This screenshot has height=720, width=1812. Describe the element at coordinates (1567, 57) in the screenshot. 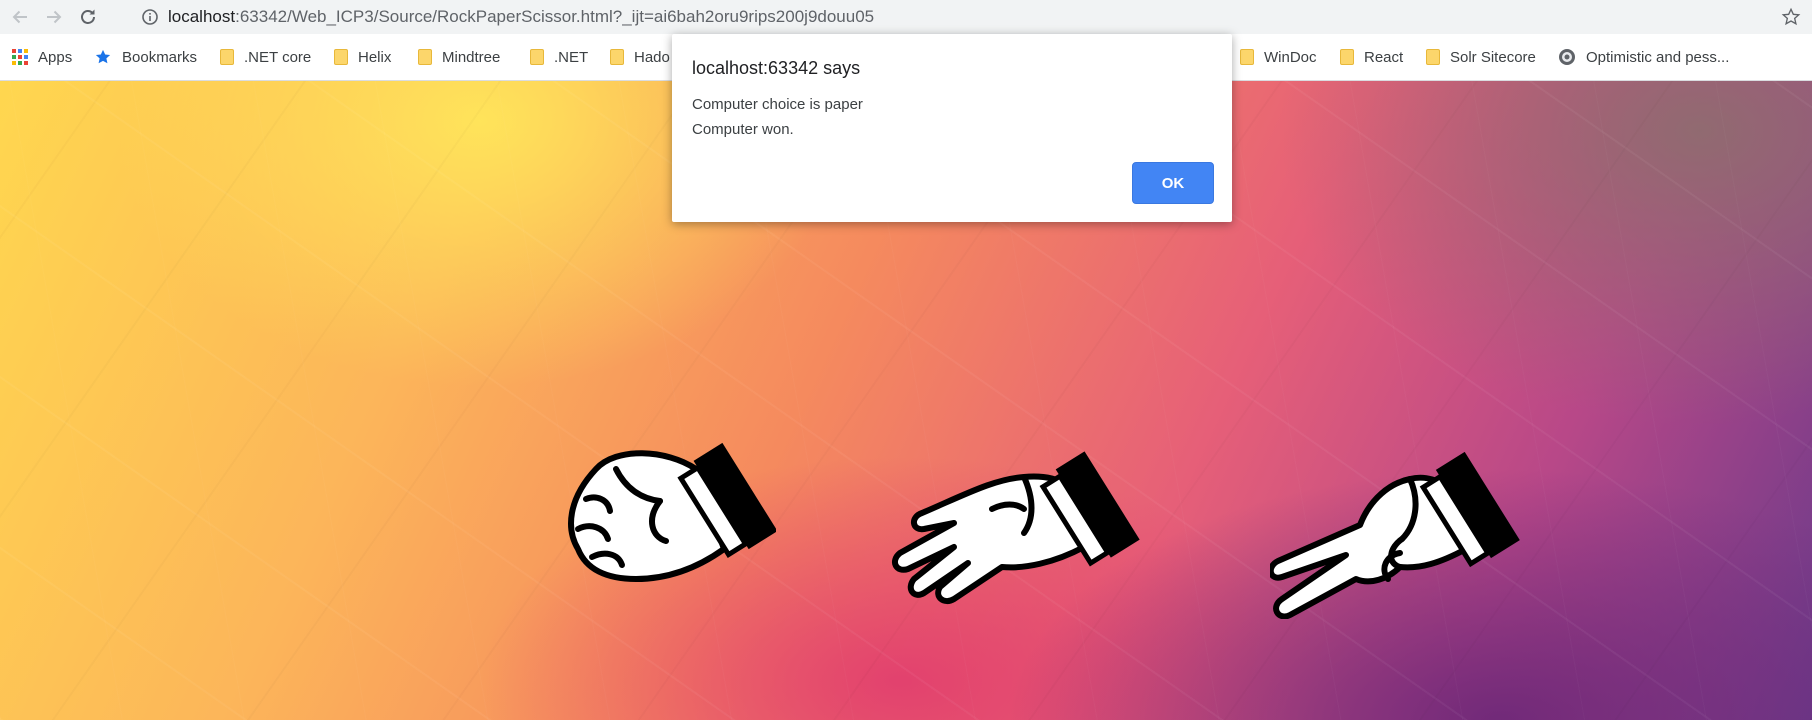

I see `globe-icon` at that location.